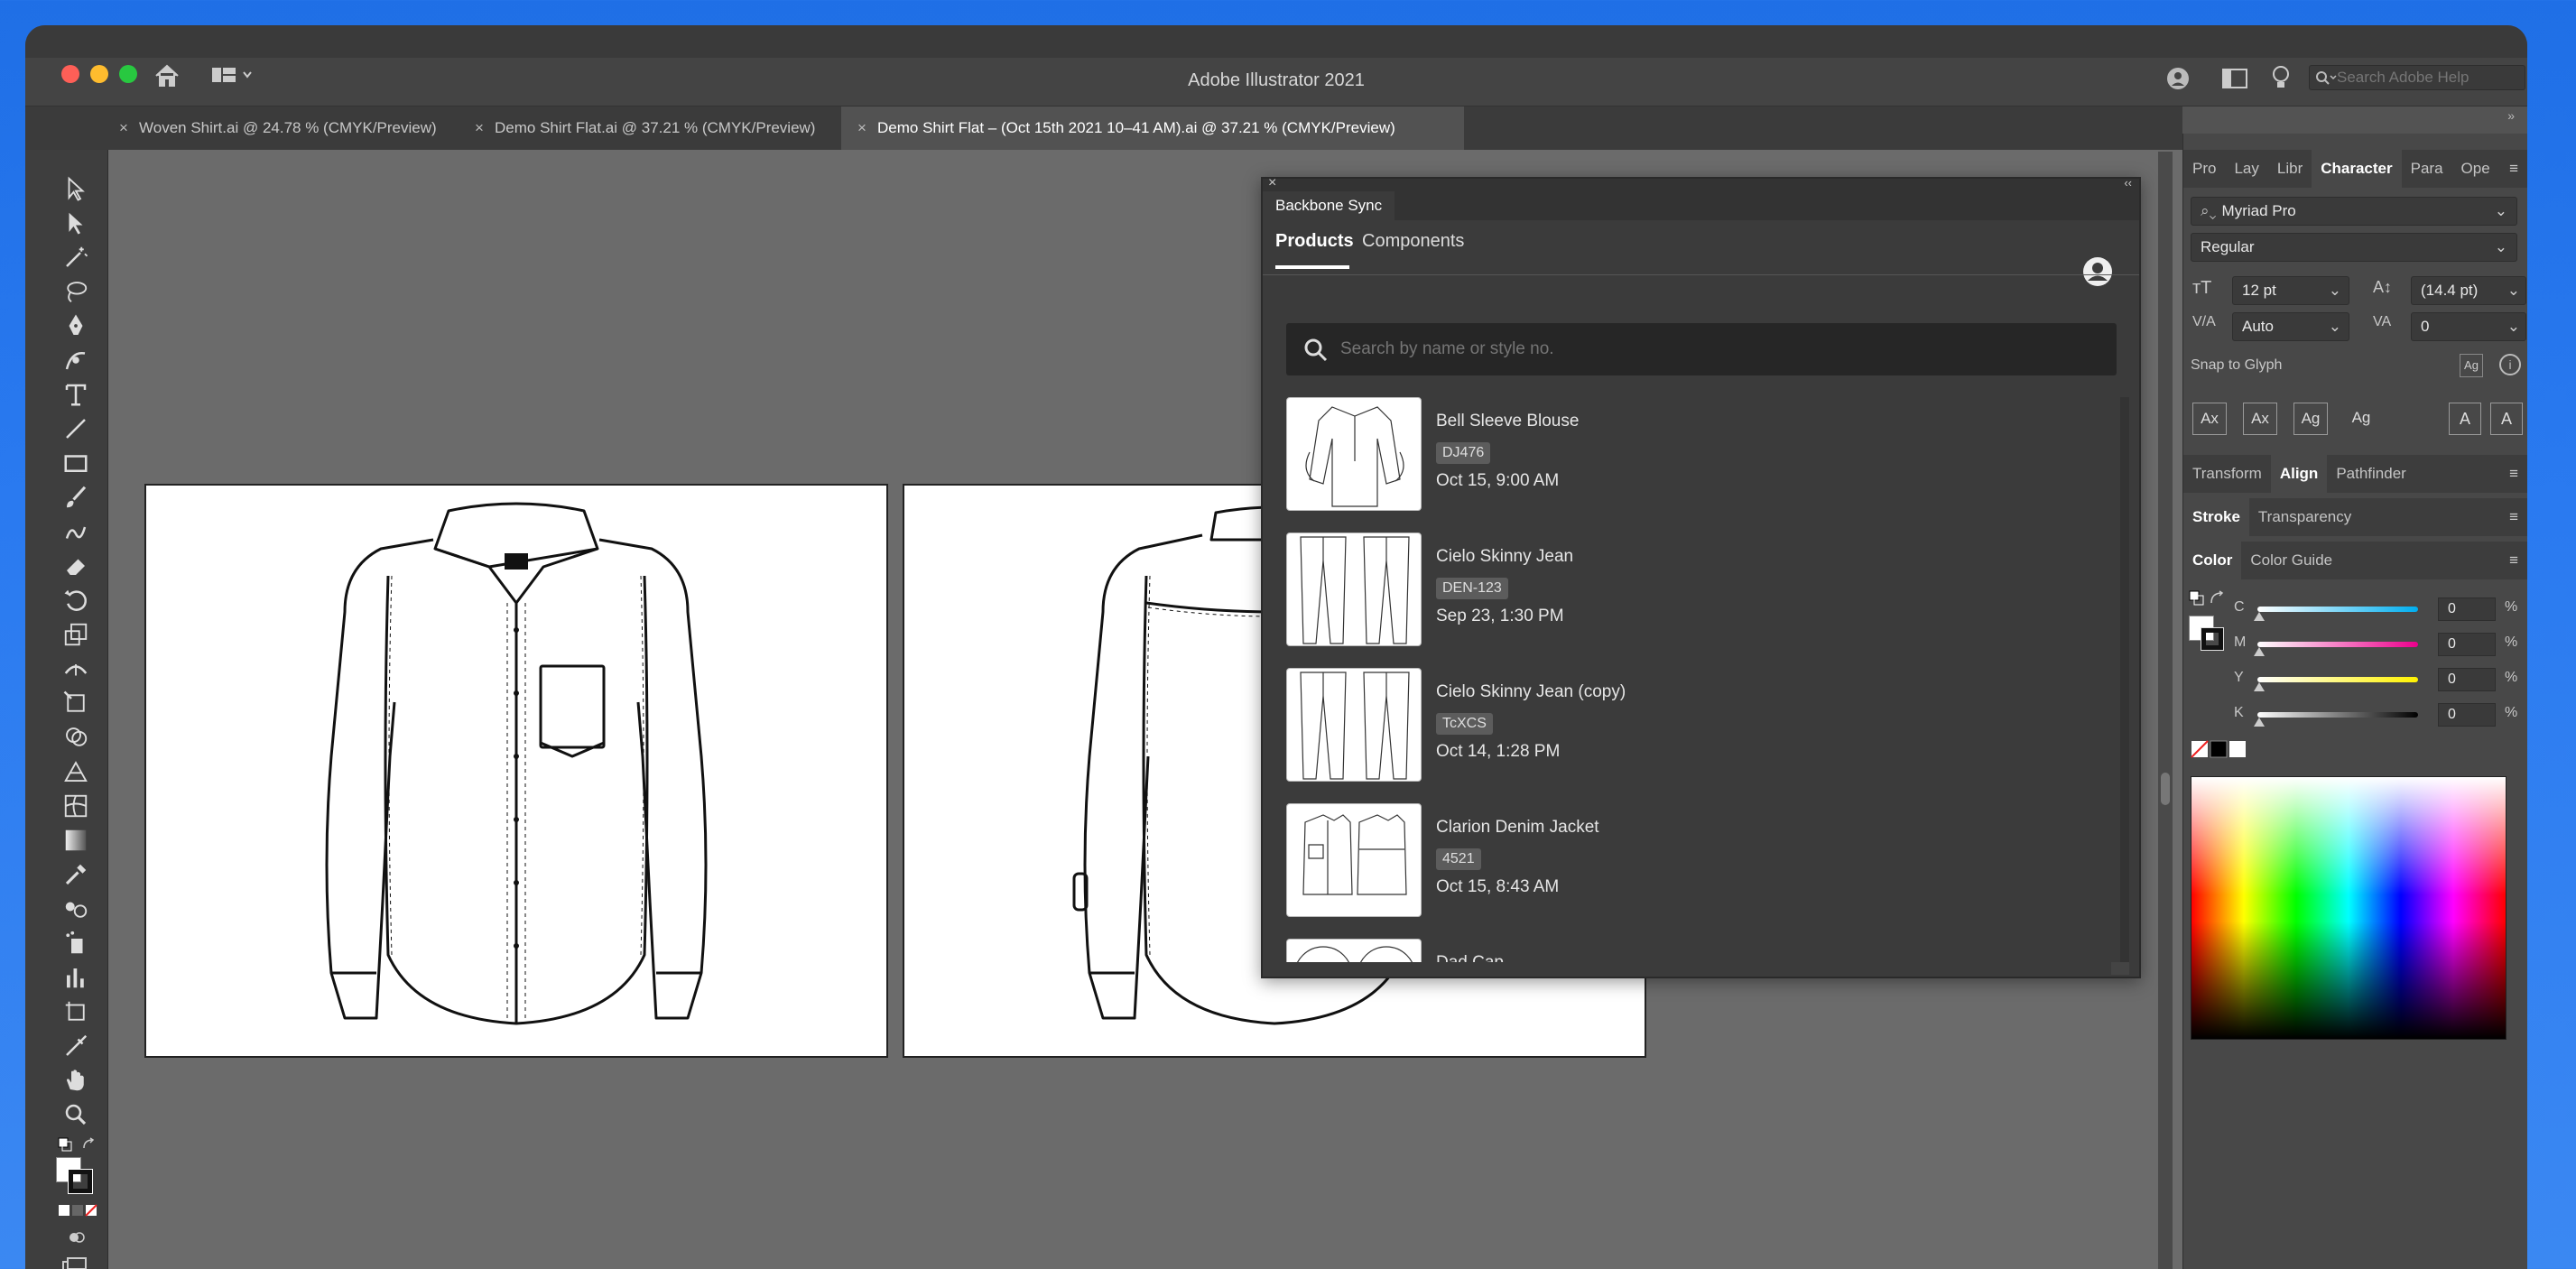  What do you see at coordinates (2246, 169) in the screenshot?
I see `tab-layers: Lay` at bounding box center [2246, 169].